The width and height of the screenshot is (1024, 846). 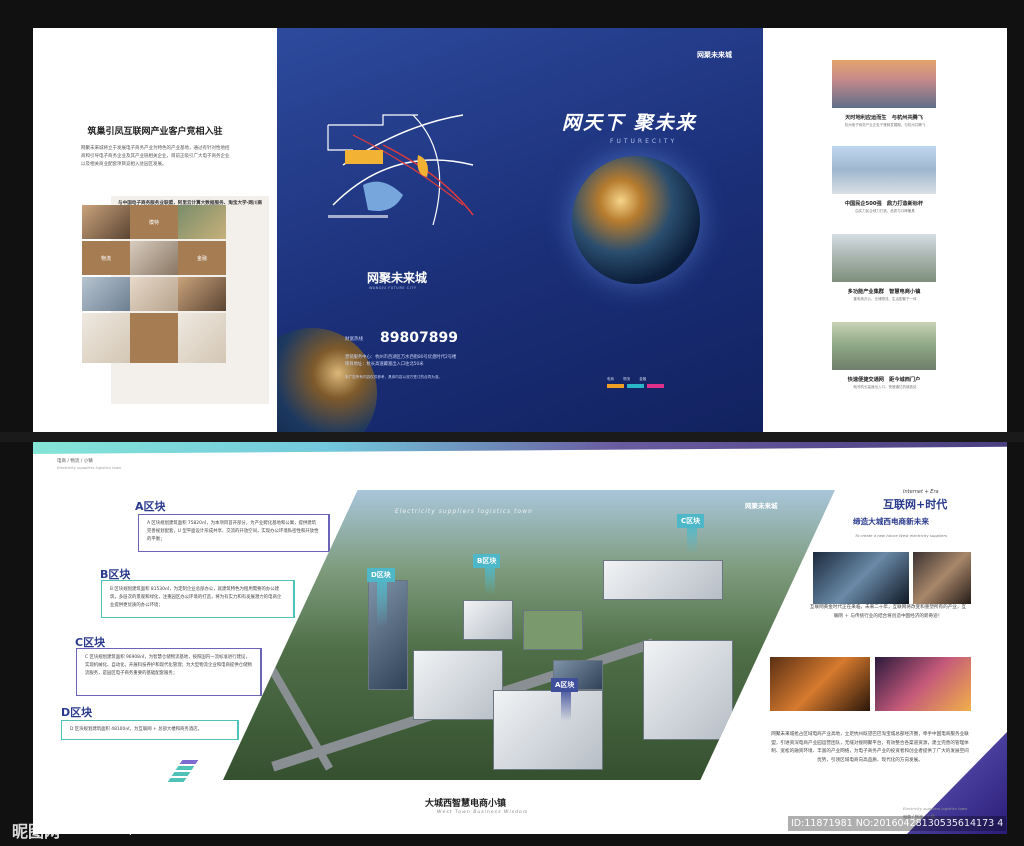 What do you see at coordinates (915, 504) in the screenshot?
I see `era-title: 互联网+时代` at bounding box center [915, 504].